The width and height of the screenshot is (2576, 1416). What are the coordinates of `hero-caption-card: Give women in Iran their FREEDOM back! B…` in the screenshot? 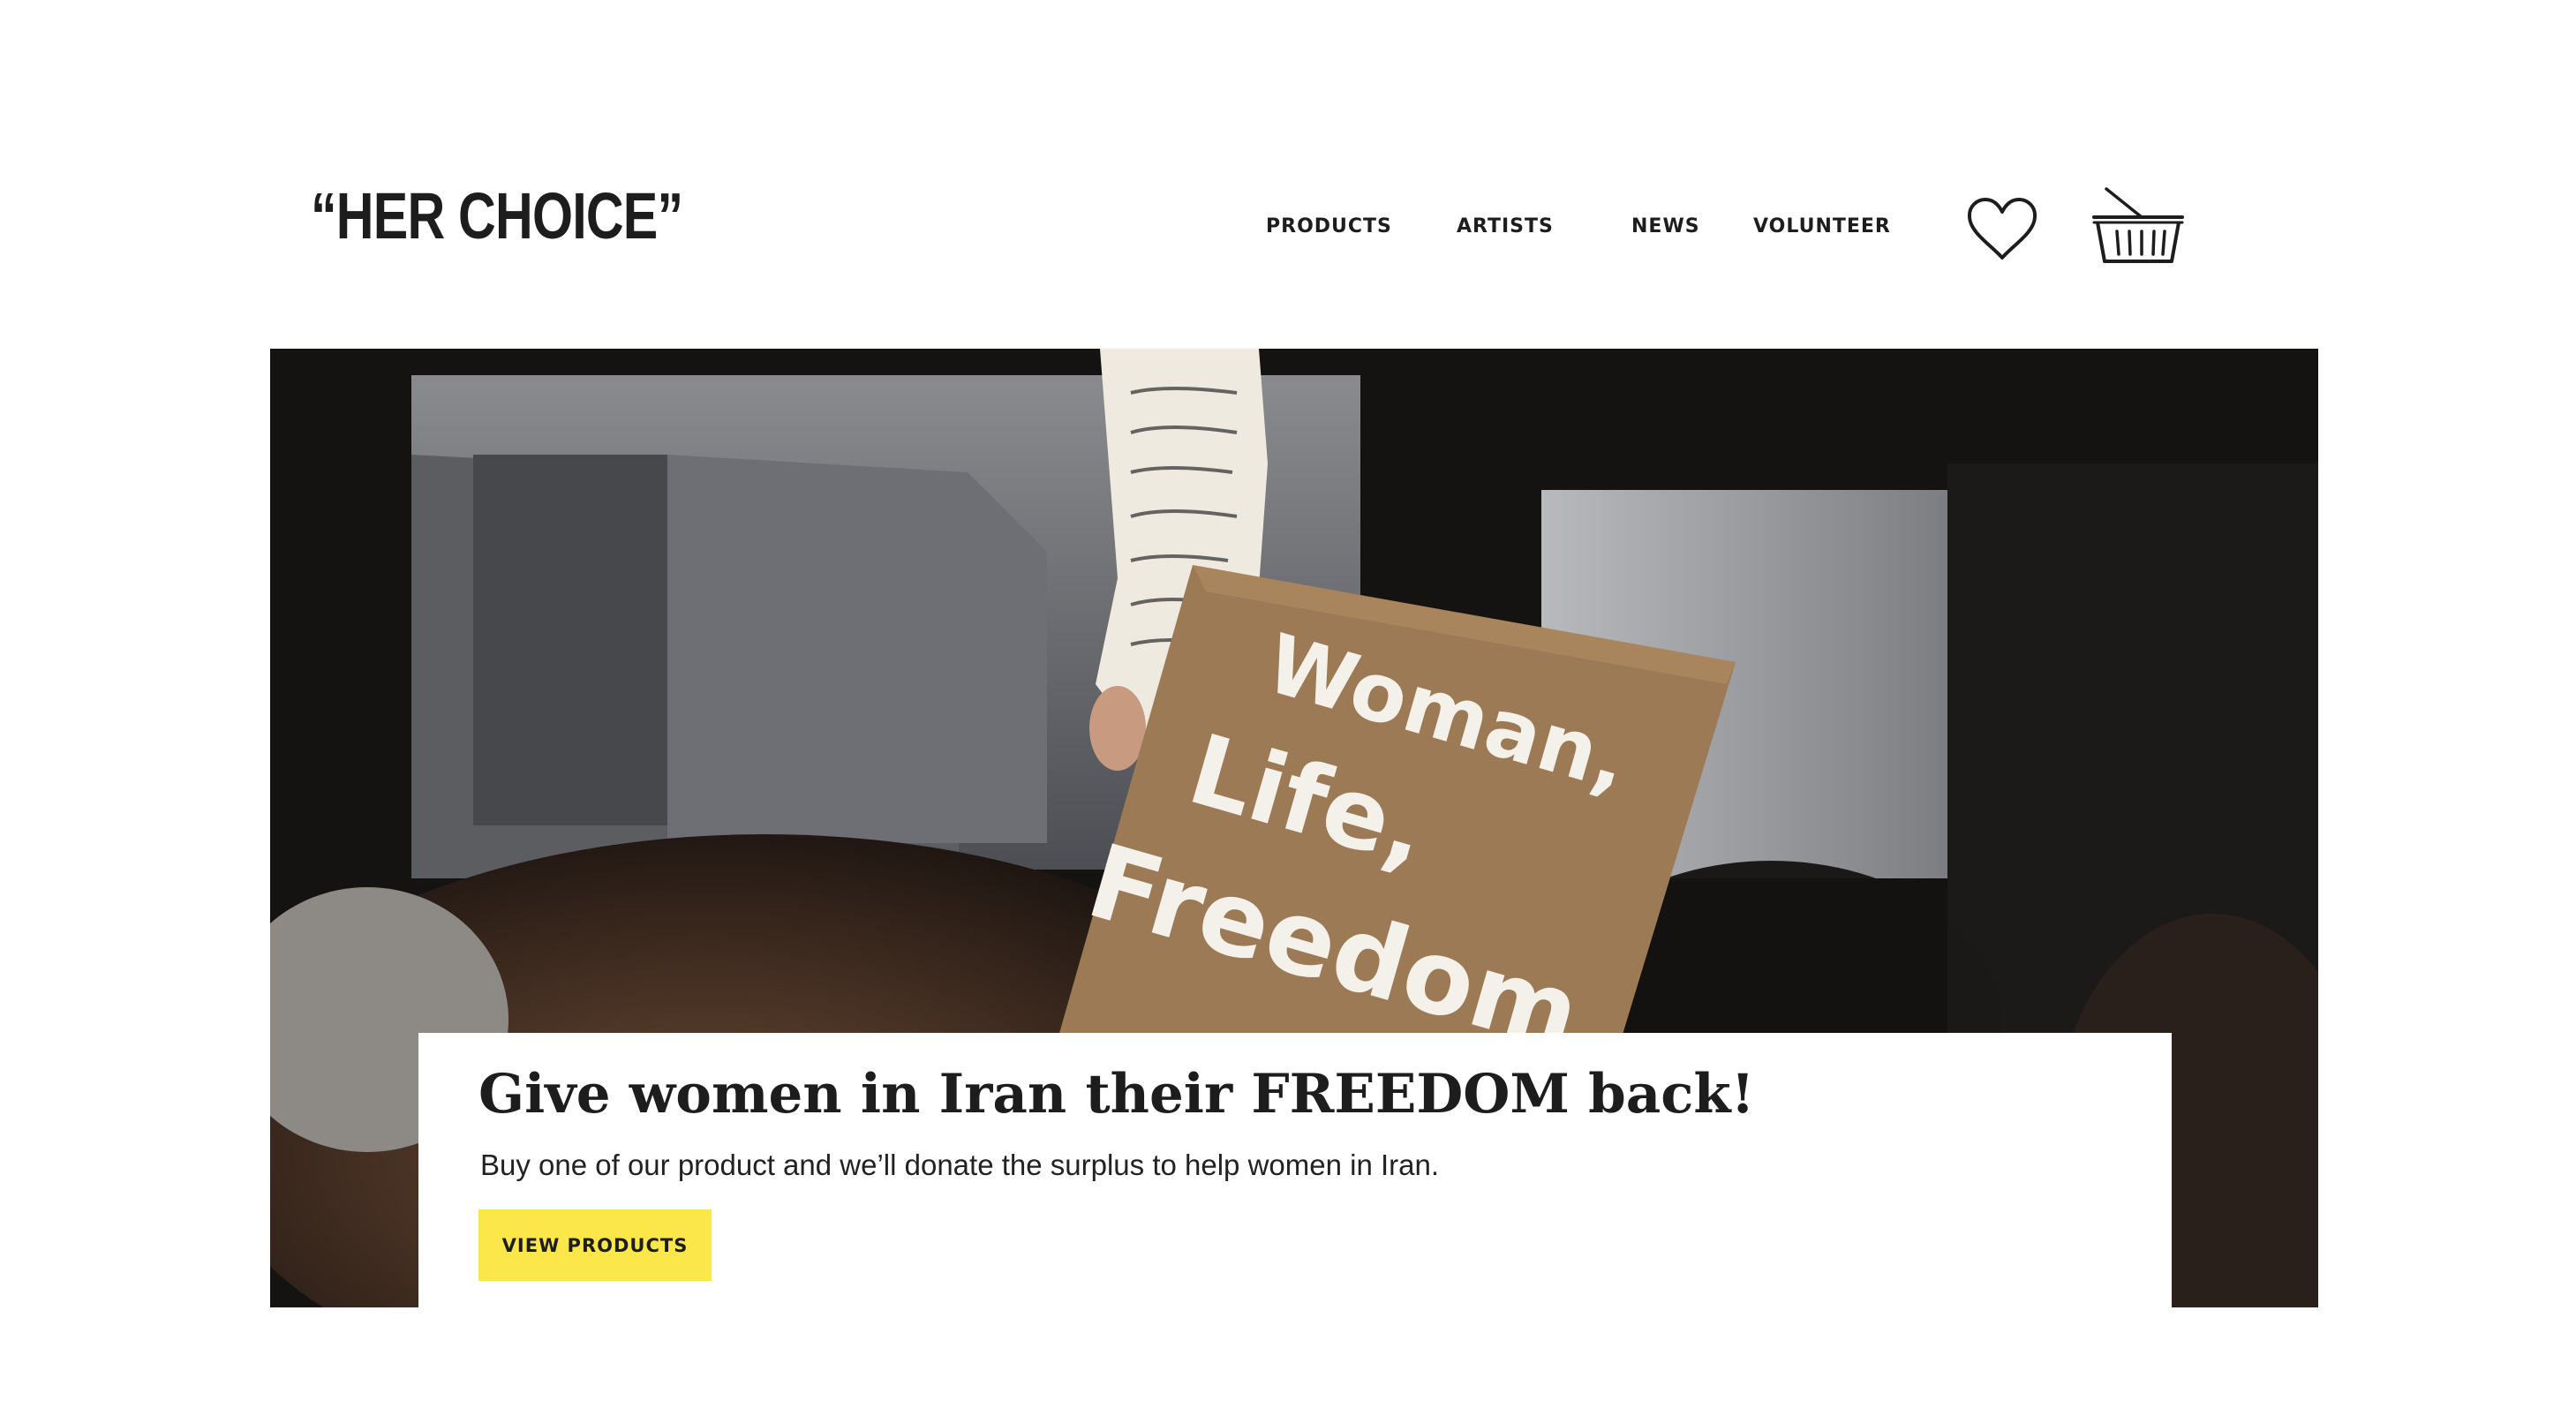 It's located at (1295, 1170).